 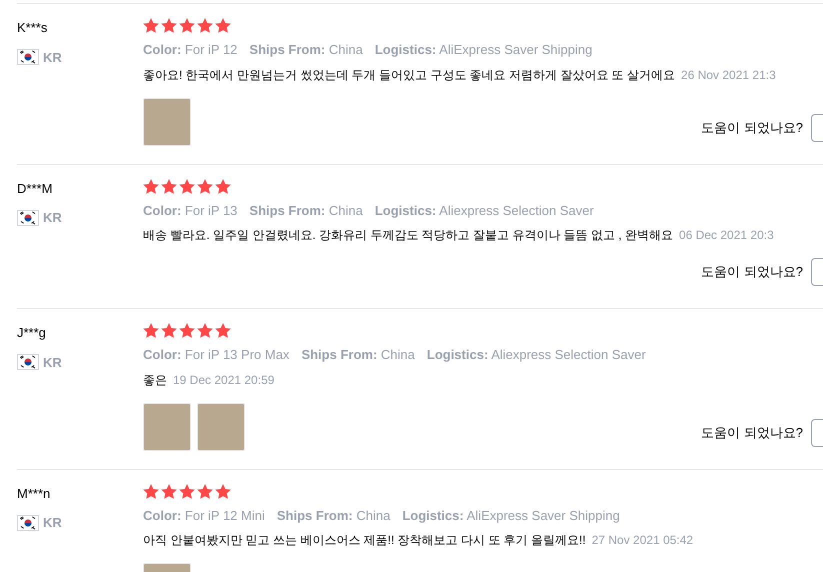 What do you see at coordinates (364, 540) in the screenshot?
I see `review-text: 아직 안붙여봤지만 믿고 쓰는 베이스어스 제품!! 장착해보고 다시 또 후기 올릴께요!!` at bounding box center [364, 540].